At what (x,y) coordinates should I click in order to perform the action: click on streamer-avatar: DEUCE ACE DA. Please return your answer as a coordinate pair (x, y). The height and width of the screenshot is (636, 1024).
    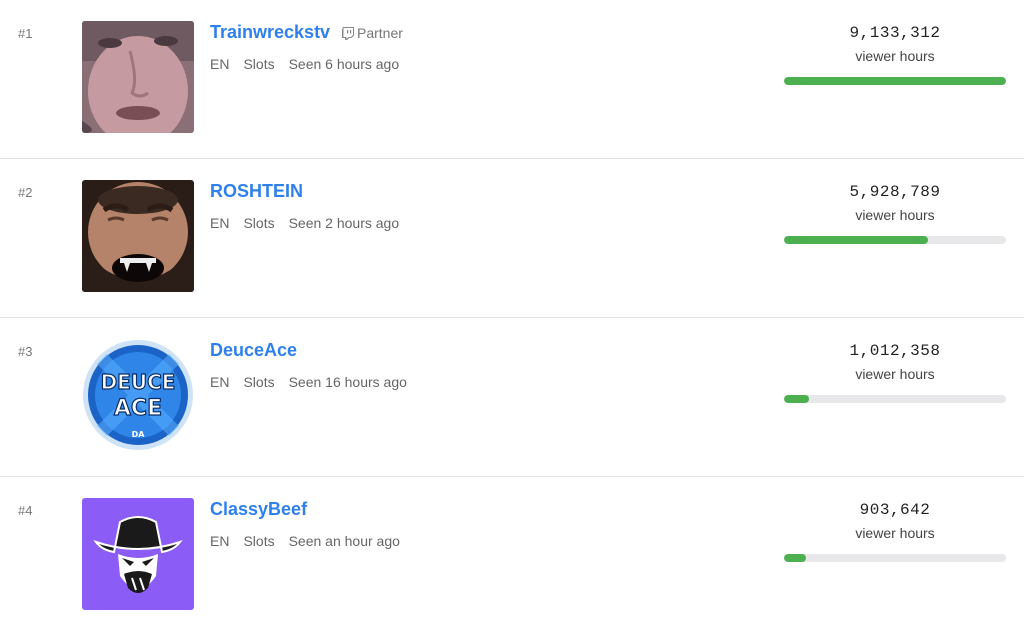
    Looking at the image, I should click on (138, 395).